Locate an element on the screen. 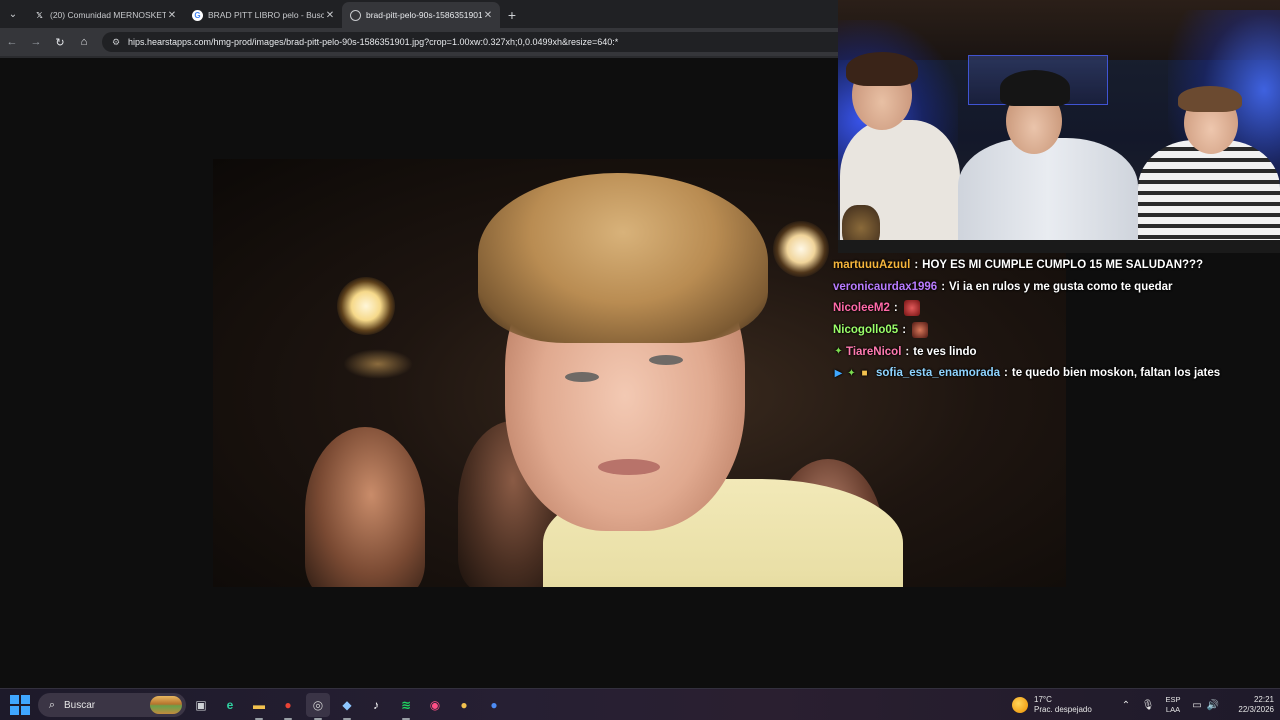  file-explorer-icon: ▬ is located at coordinates (259, 706).